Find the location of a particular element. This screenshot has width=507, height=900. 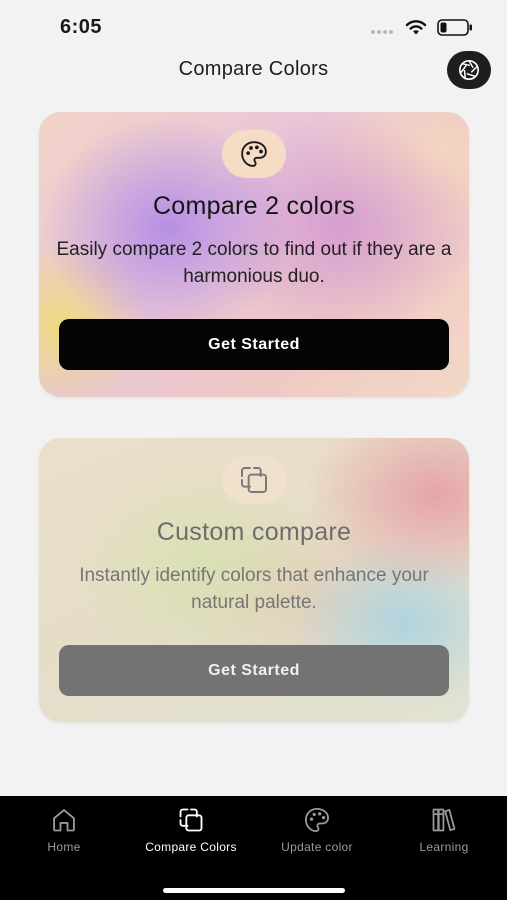

wifi-icon is located at coordinates (416, 27).